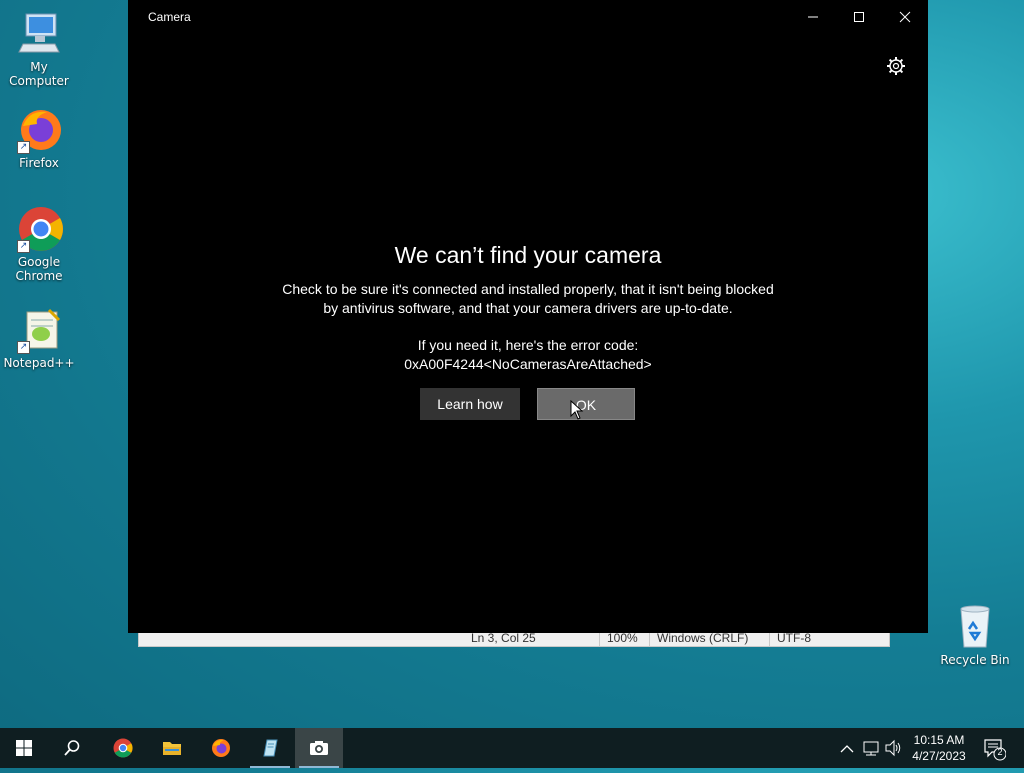  Describe the element at coordinates (794, 638) in the screenshot. I see `encoding: UTF-8` at that location.